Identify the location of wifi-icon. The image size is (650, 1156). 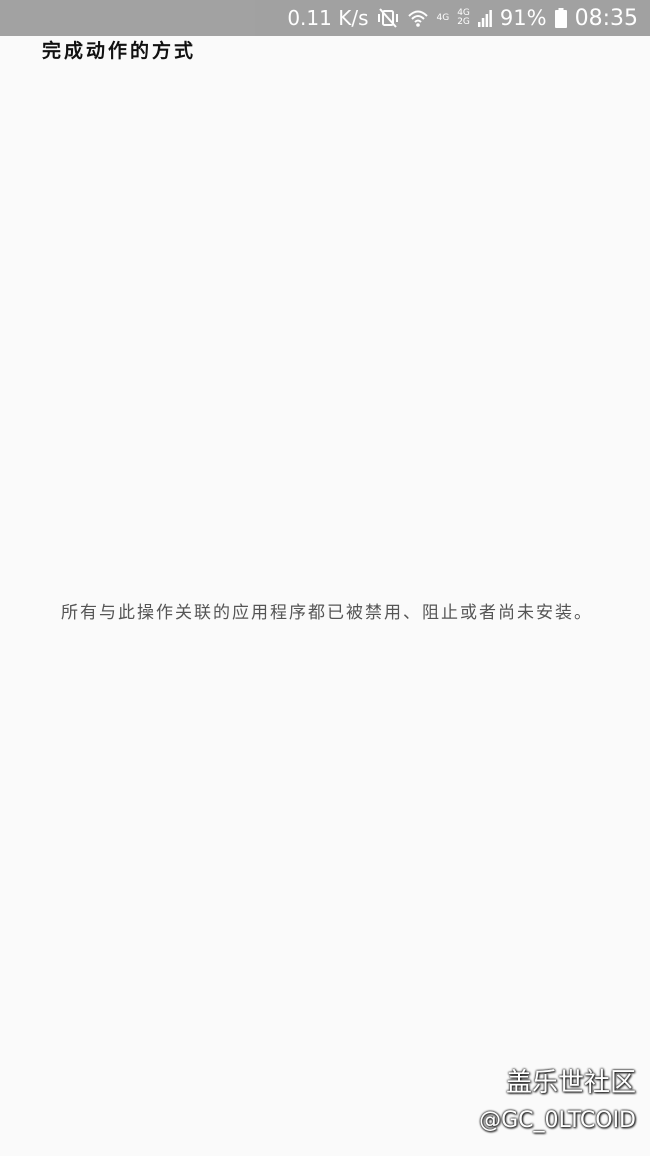
(418, 18).